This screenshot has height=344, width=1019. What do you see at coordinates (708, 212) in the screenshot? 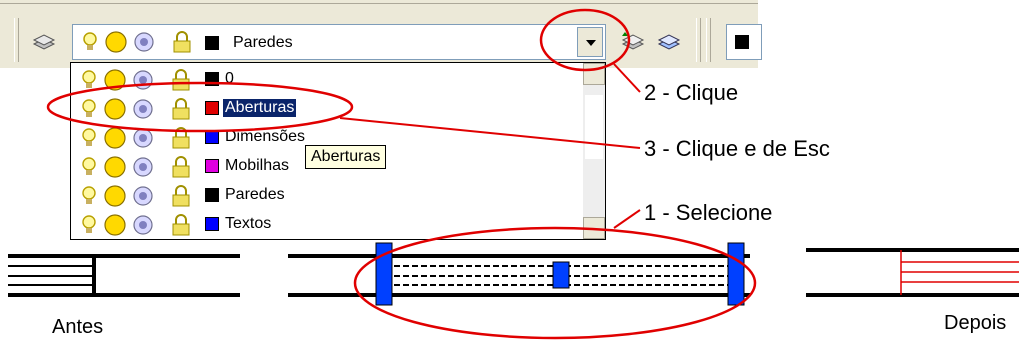
I see `annotation-step1: 1 - Selecione` at bounding box center [708, 212].